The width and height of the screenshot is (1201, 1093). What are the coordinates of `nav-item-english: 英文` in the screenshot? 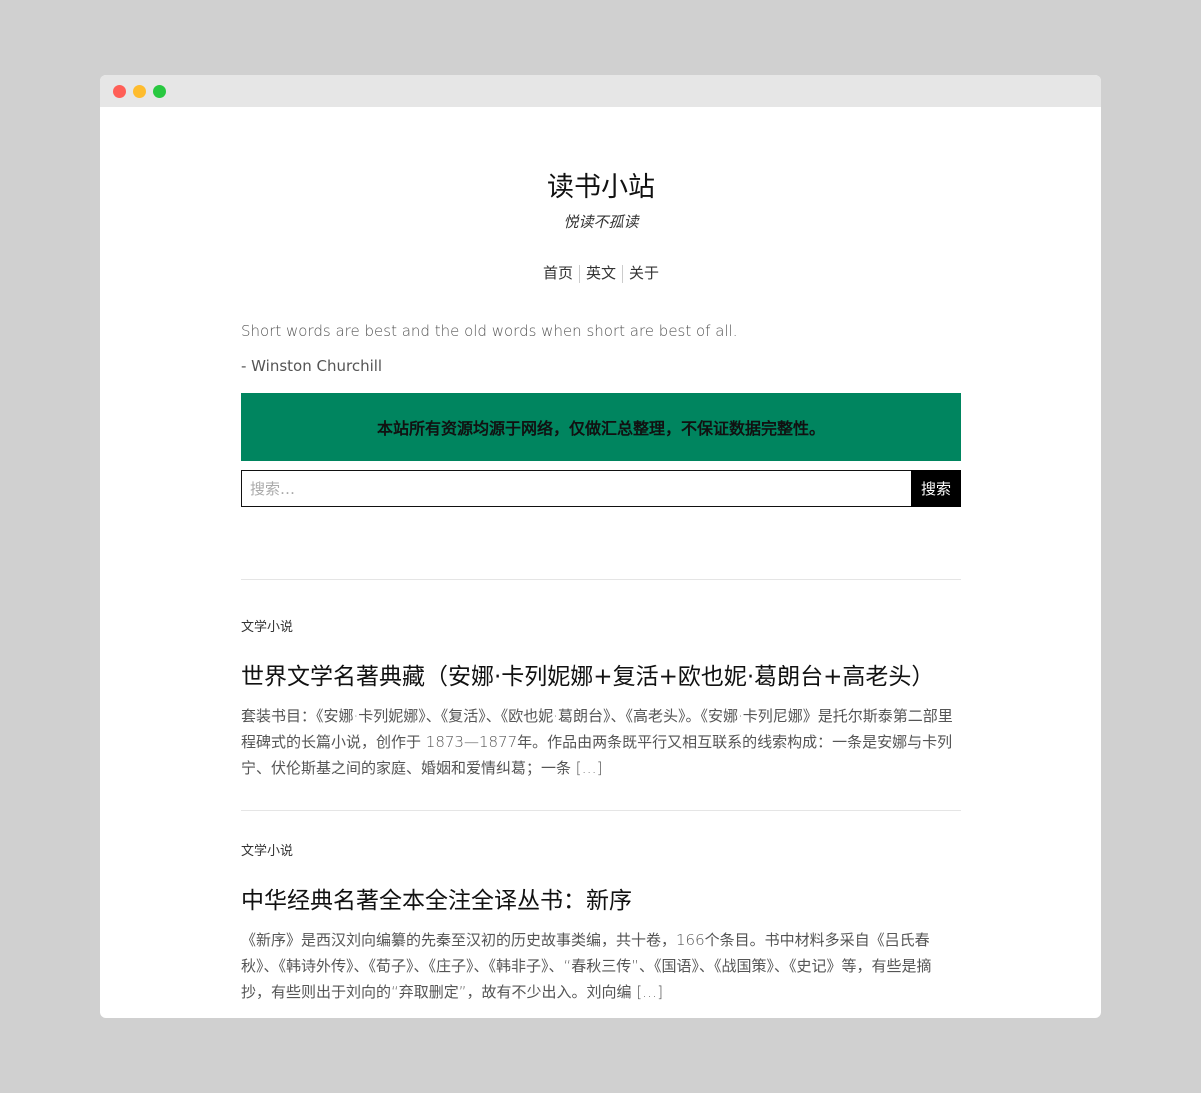 It's located at (601, 273).